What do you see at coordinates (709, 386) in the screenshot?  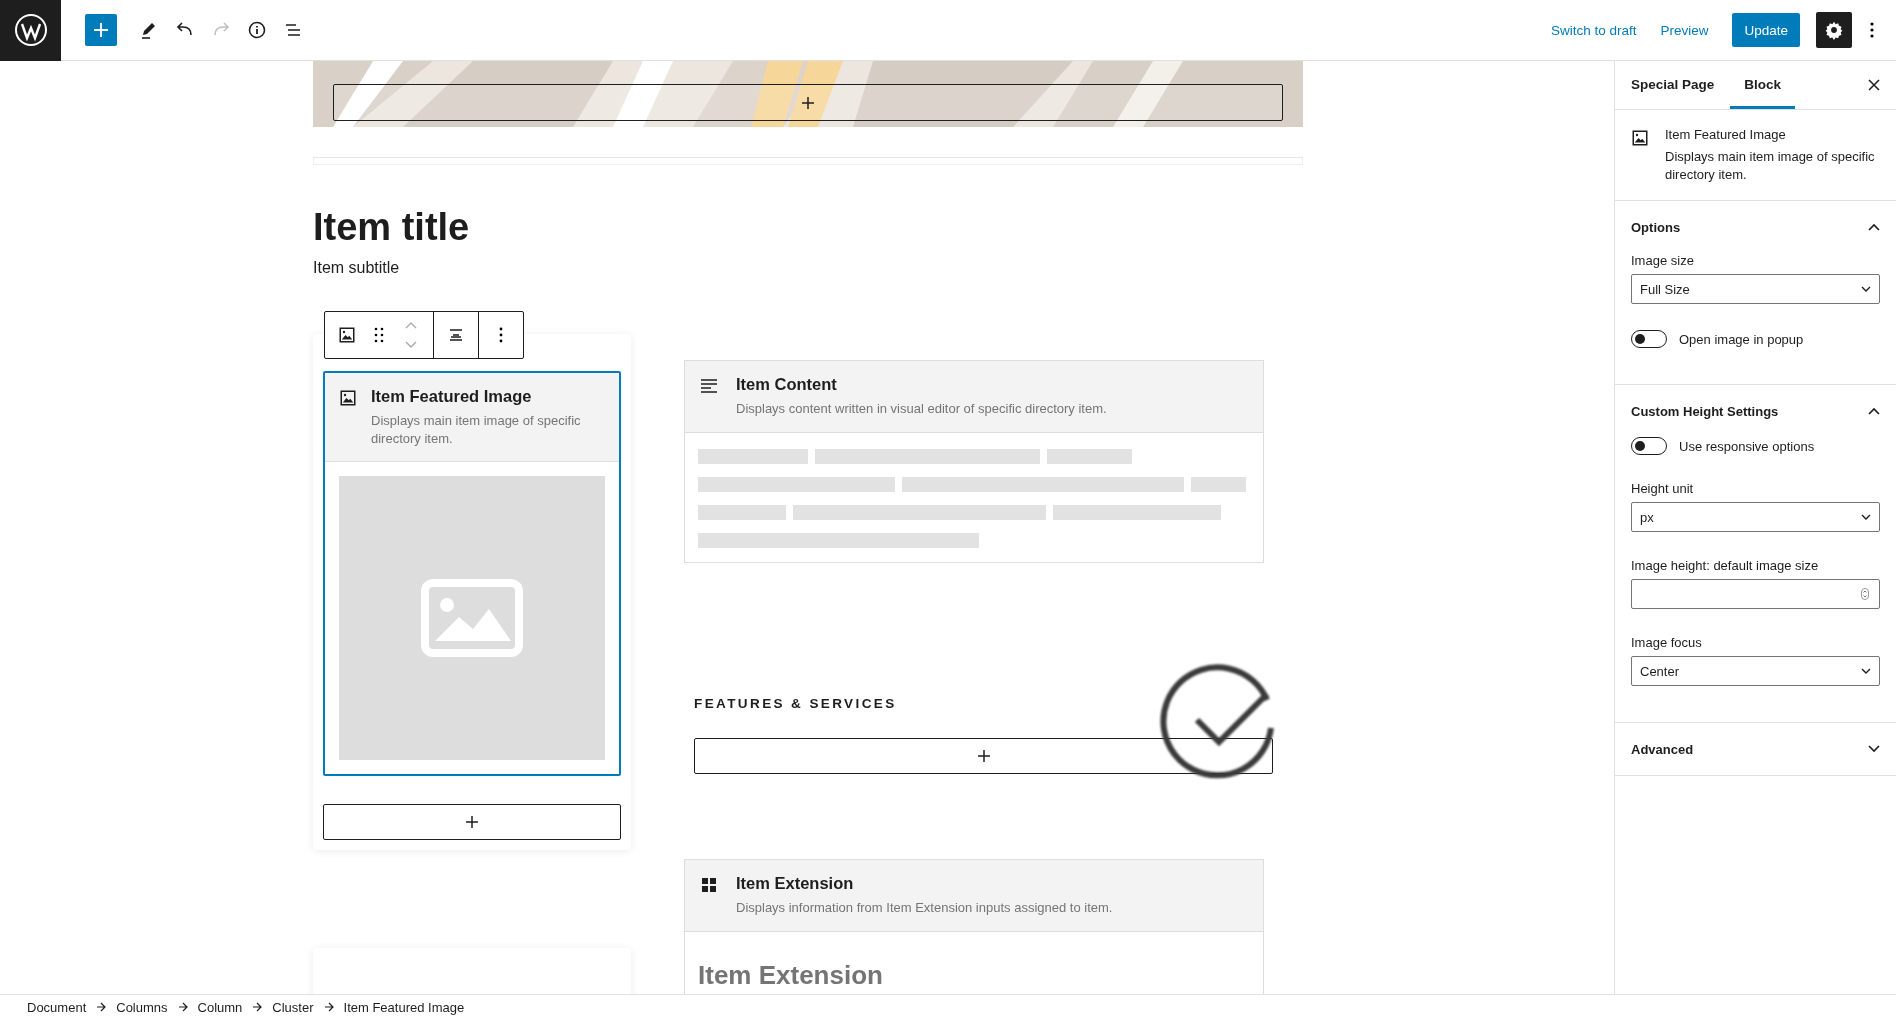 I see `paragraph-lines-icon` at bounding box center [709, 386].